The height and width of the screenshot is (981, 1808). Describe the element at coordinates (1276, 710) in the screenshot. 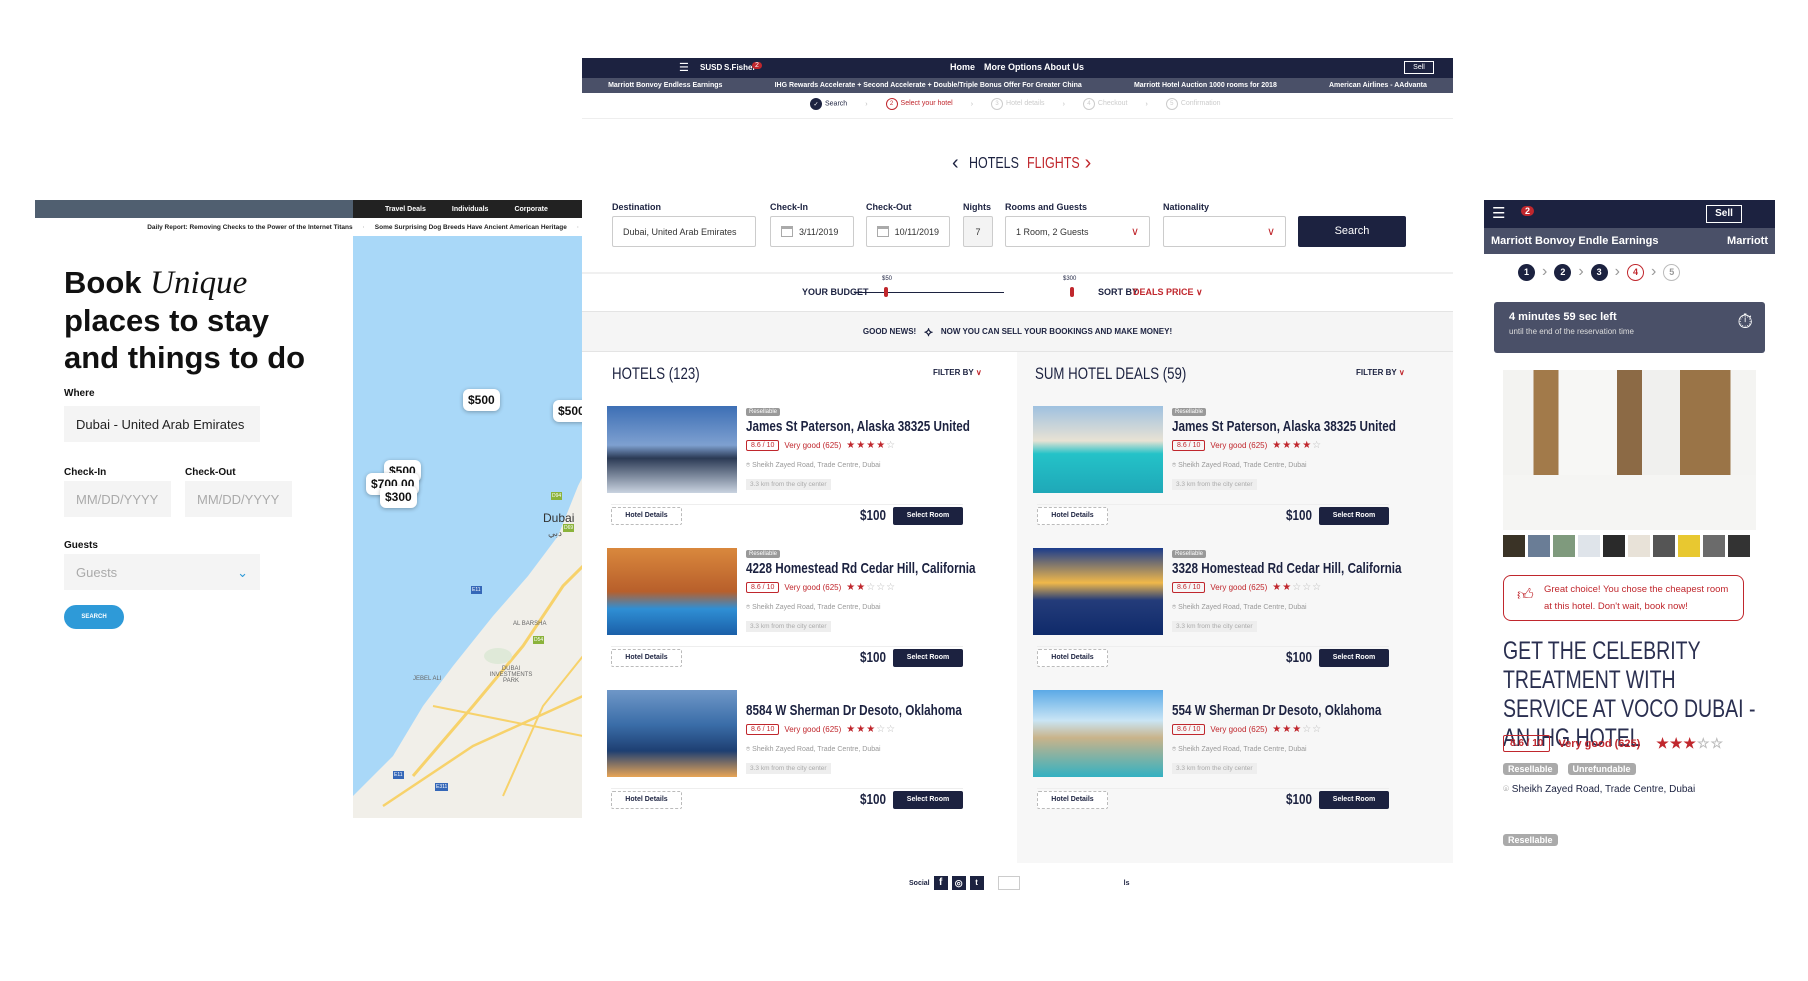

I see `hotel-title: 554 W Sherman Dr Desoto, Oklahoma` at that location.